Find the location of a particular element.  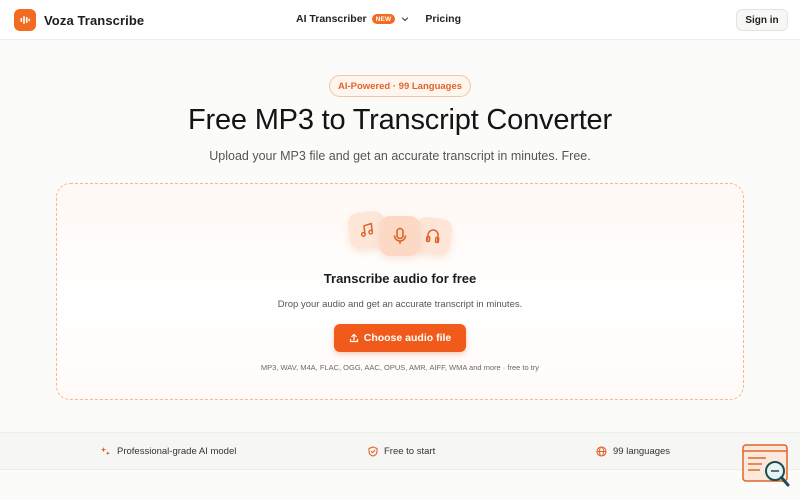

hero-pill-badge: AI-Powered · 99 Languages is located at coordinates (400, 86).